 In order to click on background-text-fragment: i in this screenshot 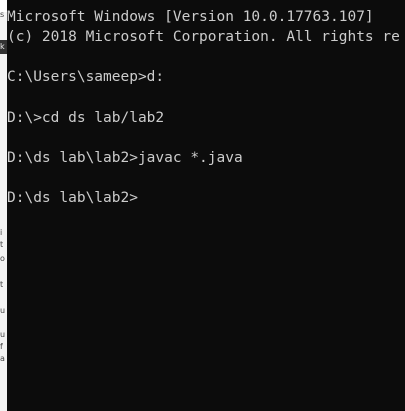, I will do `click(1, 232)`.